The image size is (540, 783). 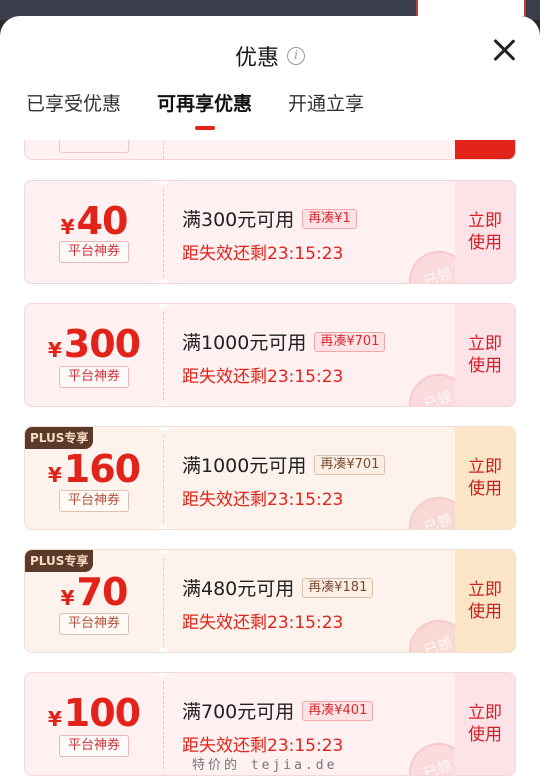 I want to click on tab-available-discounts: 可再享优惠, so click(x=204, y=112).